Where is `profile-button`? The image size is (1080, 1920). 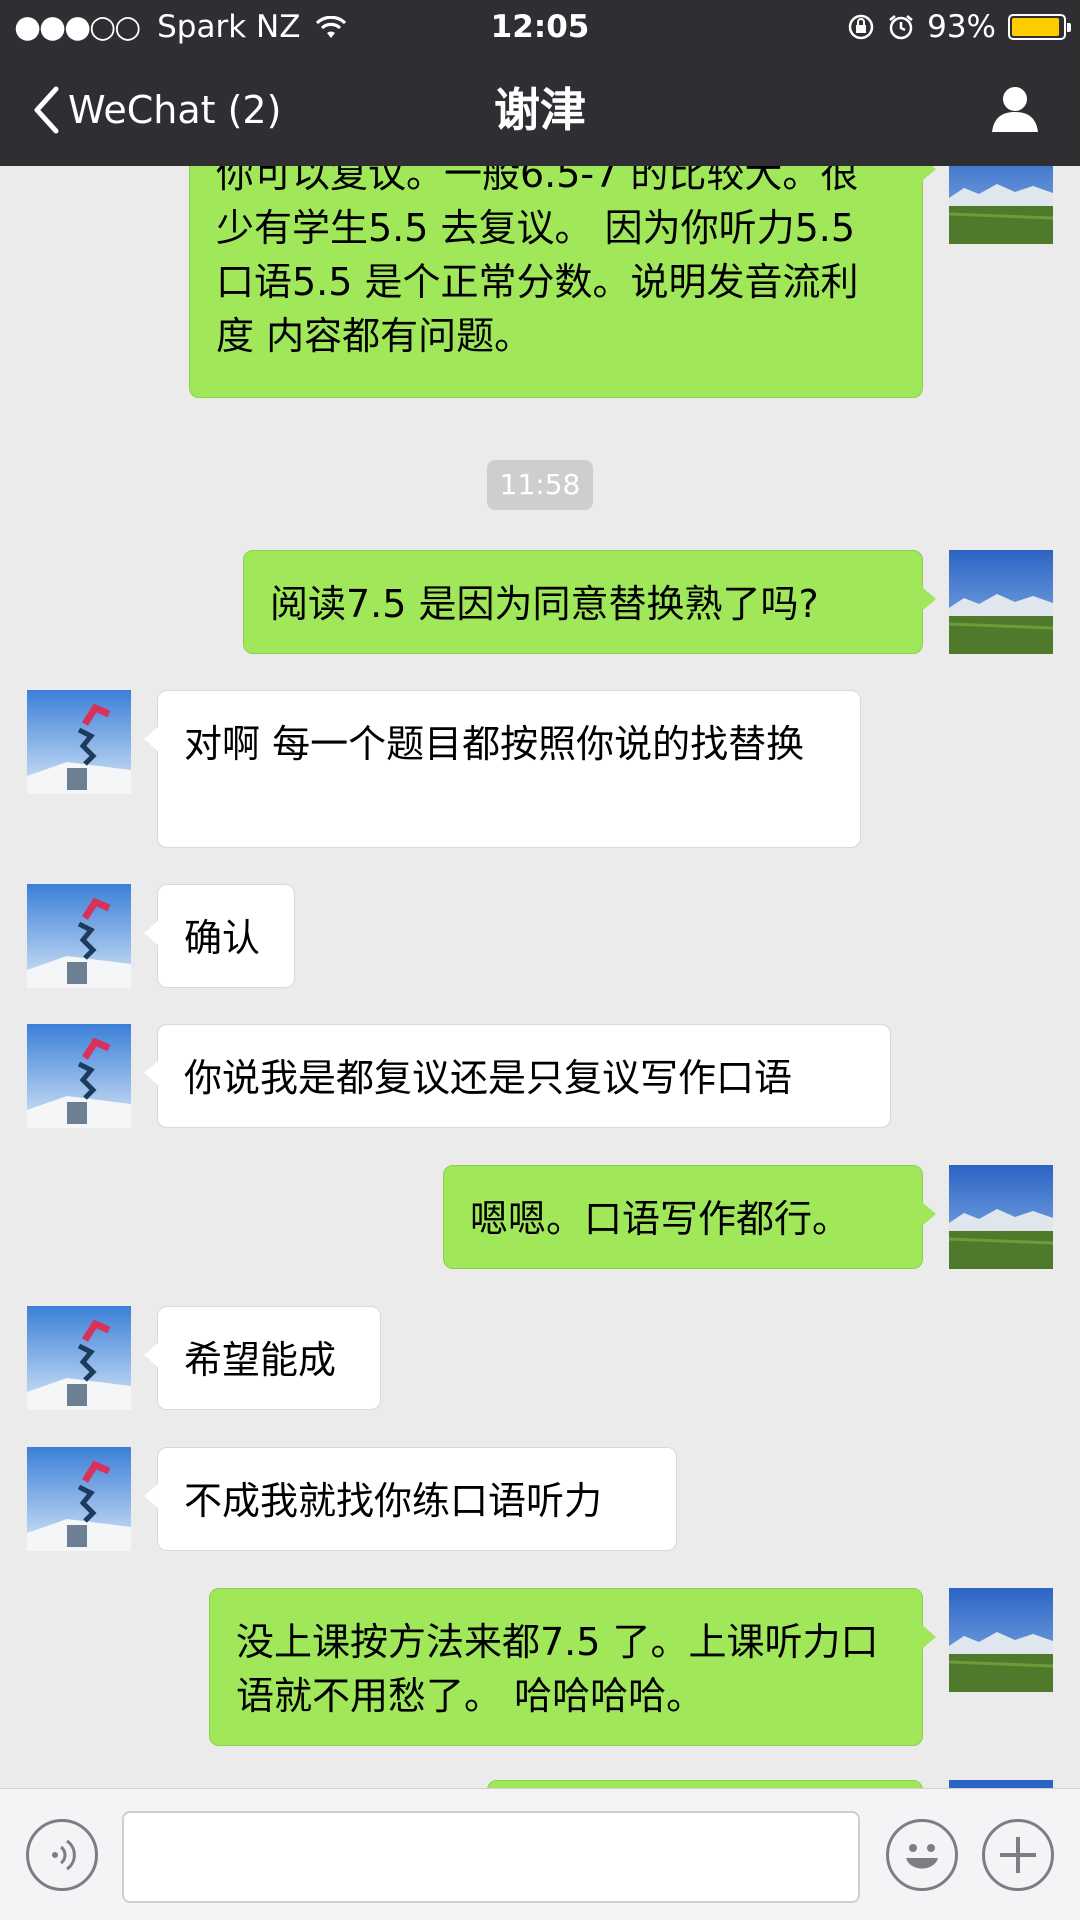
profile-button is located at coordinates (1015, 111).